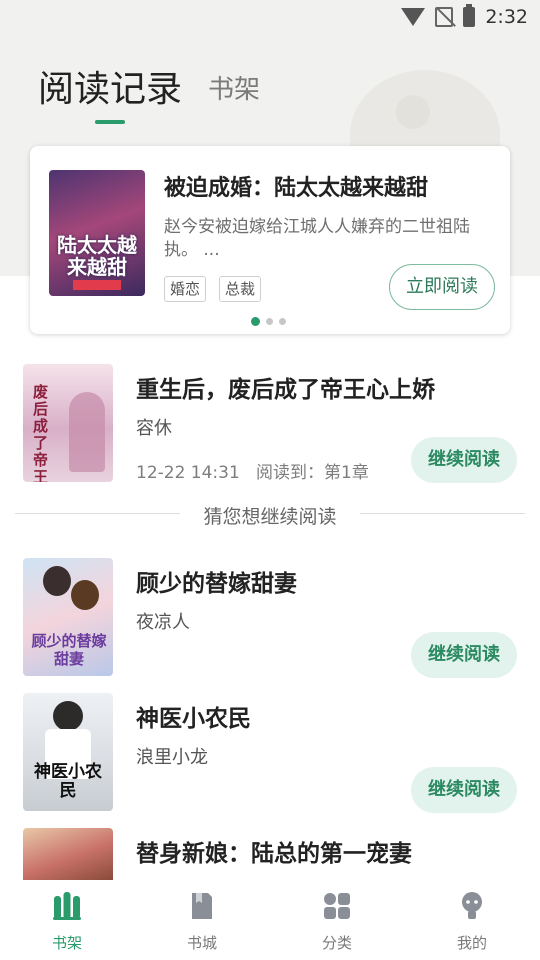  I want to click on last-read-time: 12-22 14:31, so click(188, 473).